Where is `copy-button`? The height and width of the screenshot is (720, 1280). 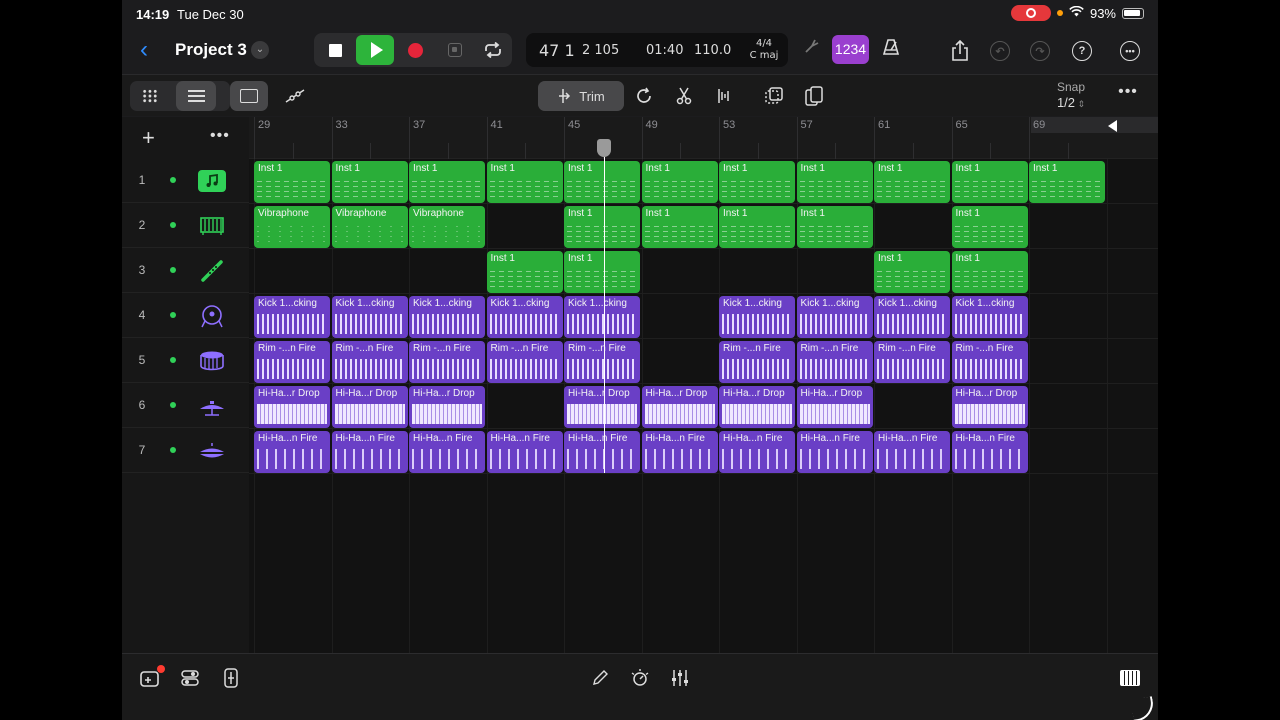
copy-button is located at coordinates (814, 96).